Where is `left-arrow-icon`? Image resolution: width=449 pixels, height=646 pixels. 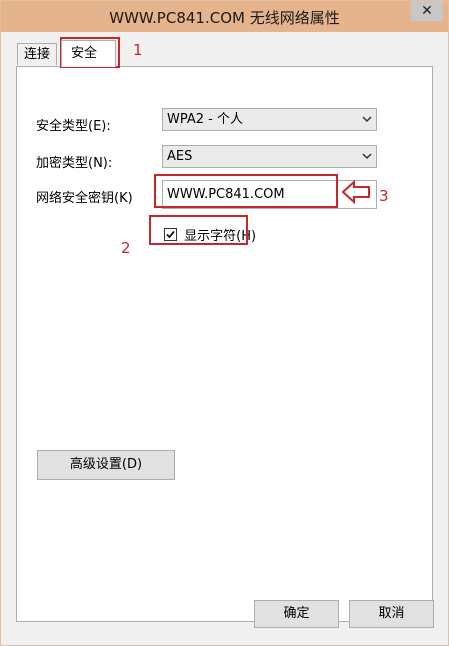 left-arrow-icon is located at coordinates (356, 193).